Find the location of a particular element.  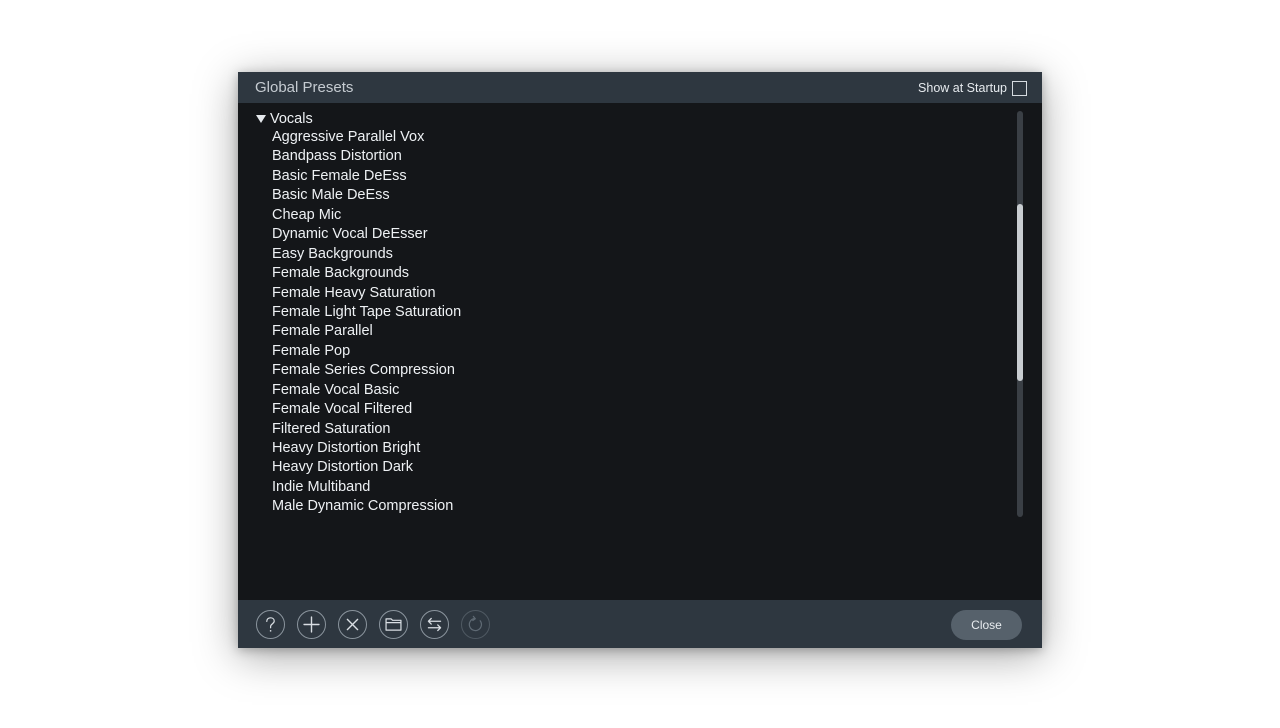

delete-preset-button is located at coordinates (352, 624).